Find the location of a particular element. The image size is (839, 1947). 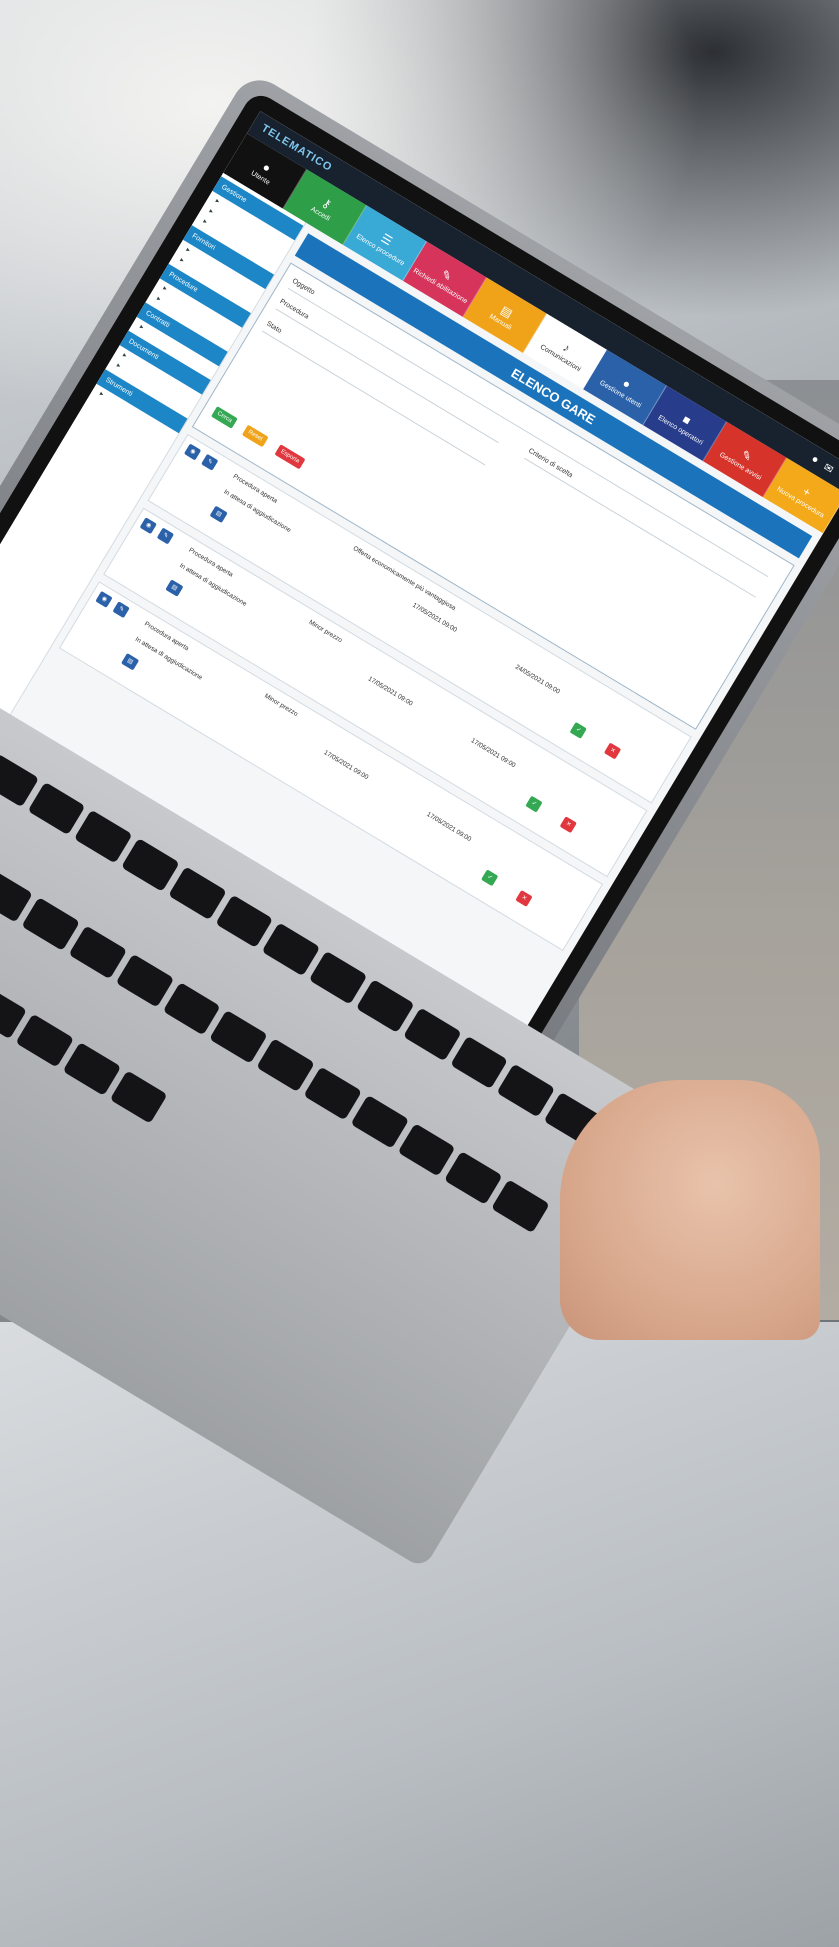

mail-icon: ✉ is located at coordinates (828, 468).